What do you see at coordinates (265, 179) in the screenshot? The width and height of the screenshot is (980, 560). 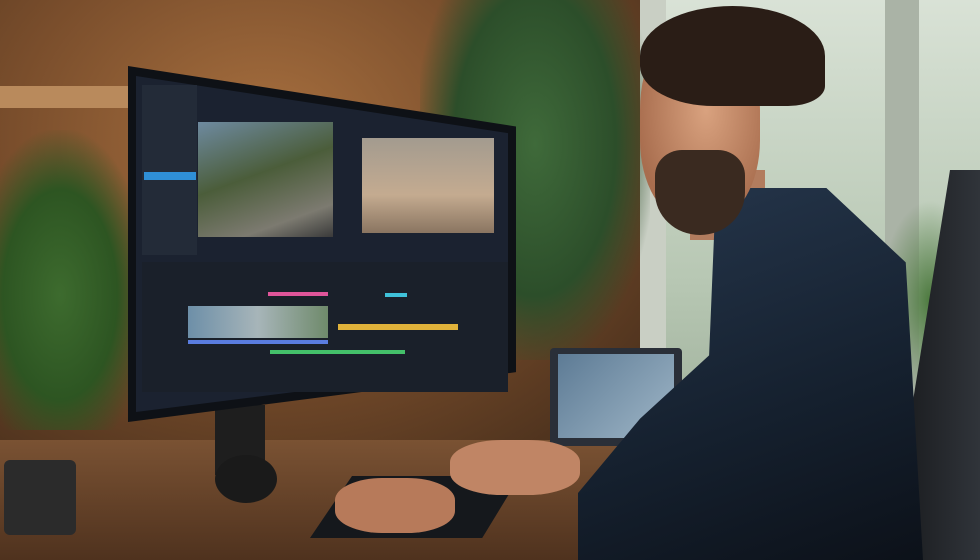 I see `source-preview` at bounding box center [265, 179].